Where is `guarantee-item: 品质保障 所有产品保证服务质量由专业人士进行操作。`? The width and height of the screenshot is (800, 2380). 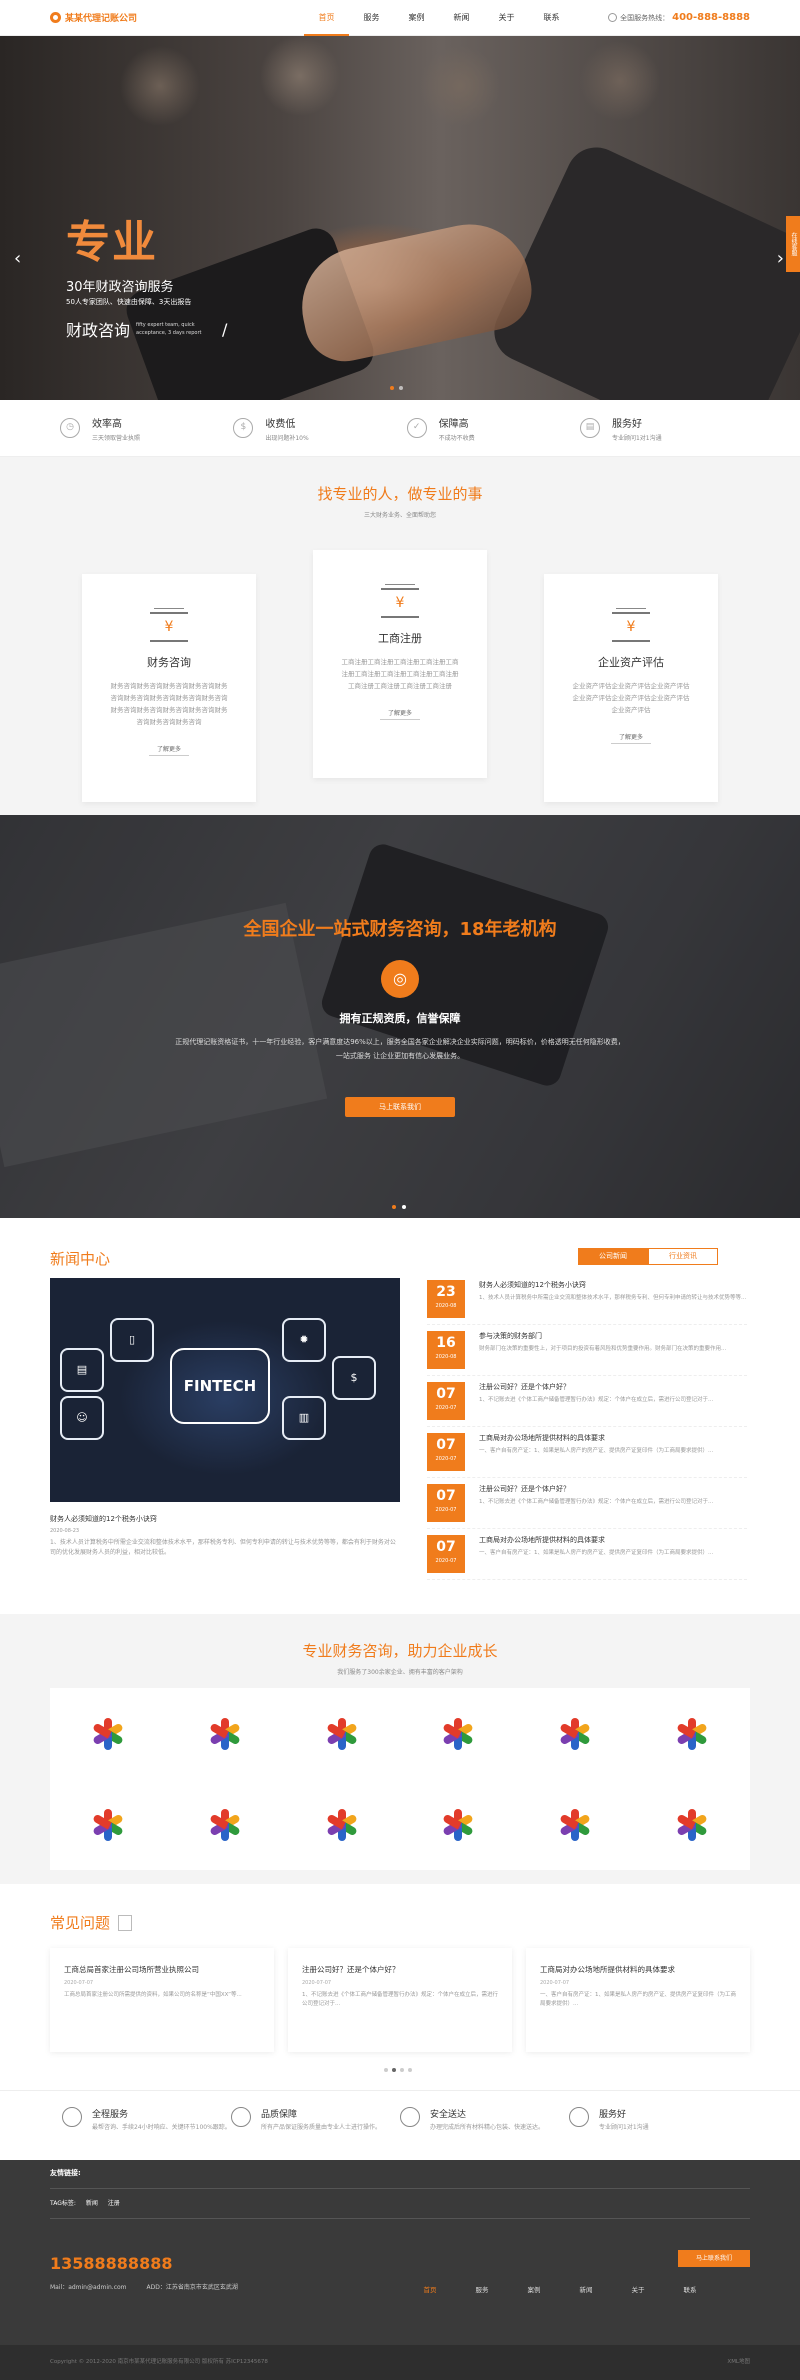 guarantee-item: 品质保障 所有产品保证服务质量由专业人士进行操作。 is located at coordinates (315, 2133).